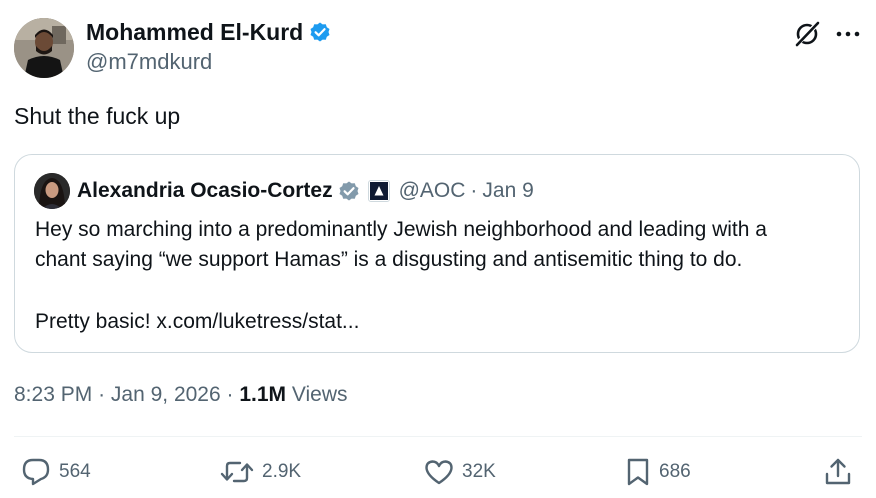  What do you see at coordinates (479, 471) in the screenshot?
I see `like-count: 32K` at bounding box center [479, 471].